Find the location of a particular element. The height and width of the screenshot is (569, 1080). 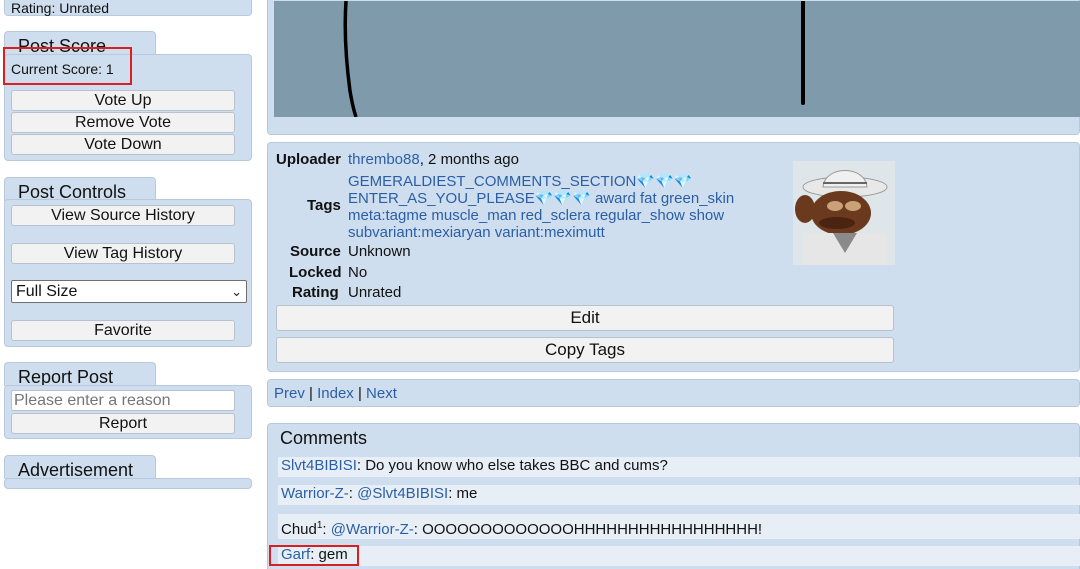

comment-text: : me is located at coordinates (463, 493).